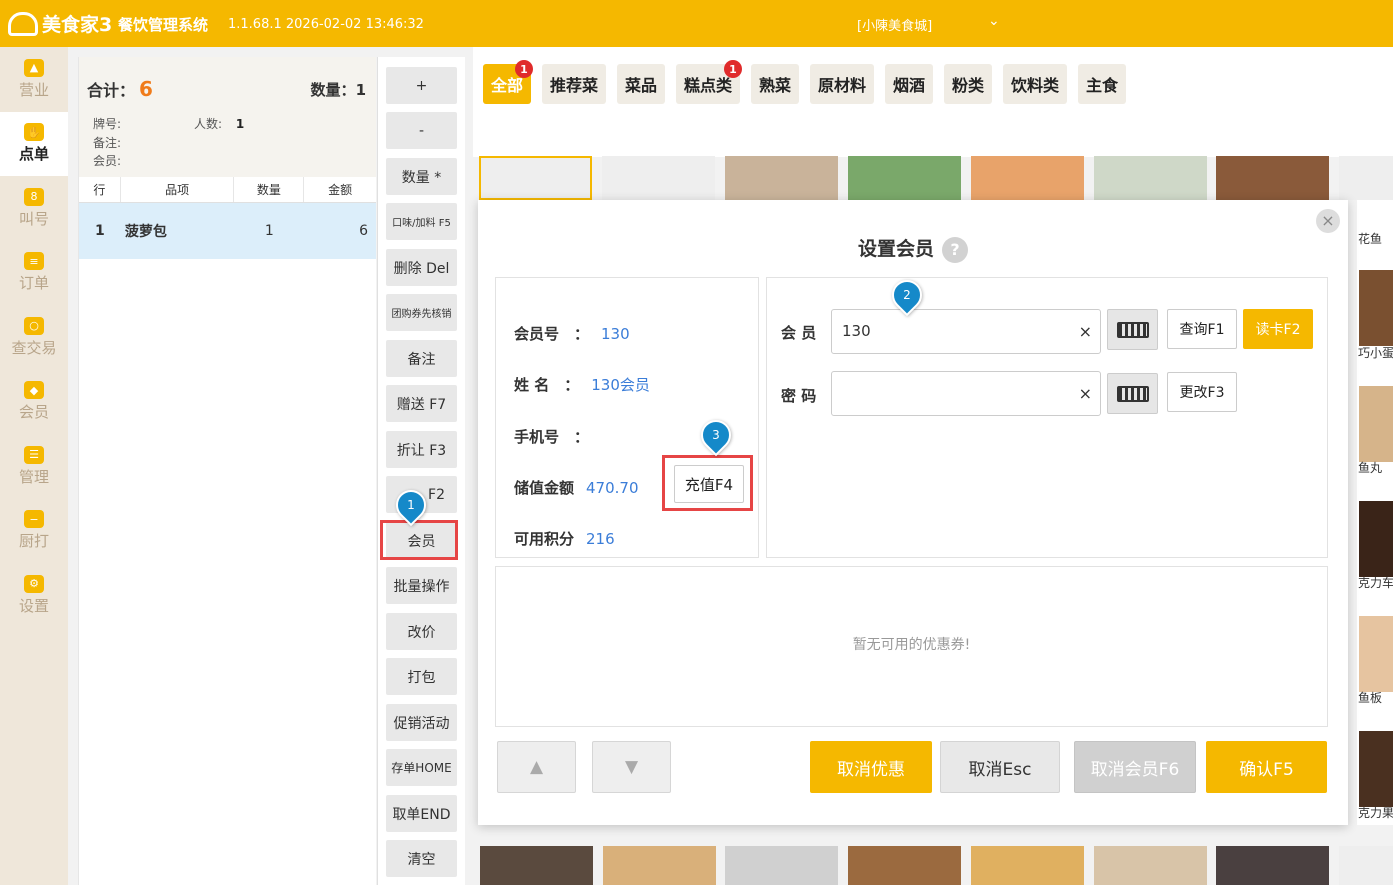 Image resolution: width=1393 pixels, height=885 pixels. I want to click on nav-item-members: ◆ 会员, so click(34, 402).